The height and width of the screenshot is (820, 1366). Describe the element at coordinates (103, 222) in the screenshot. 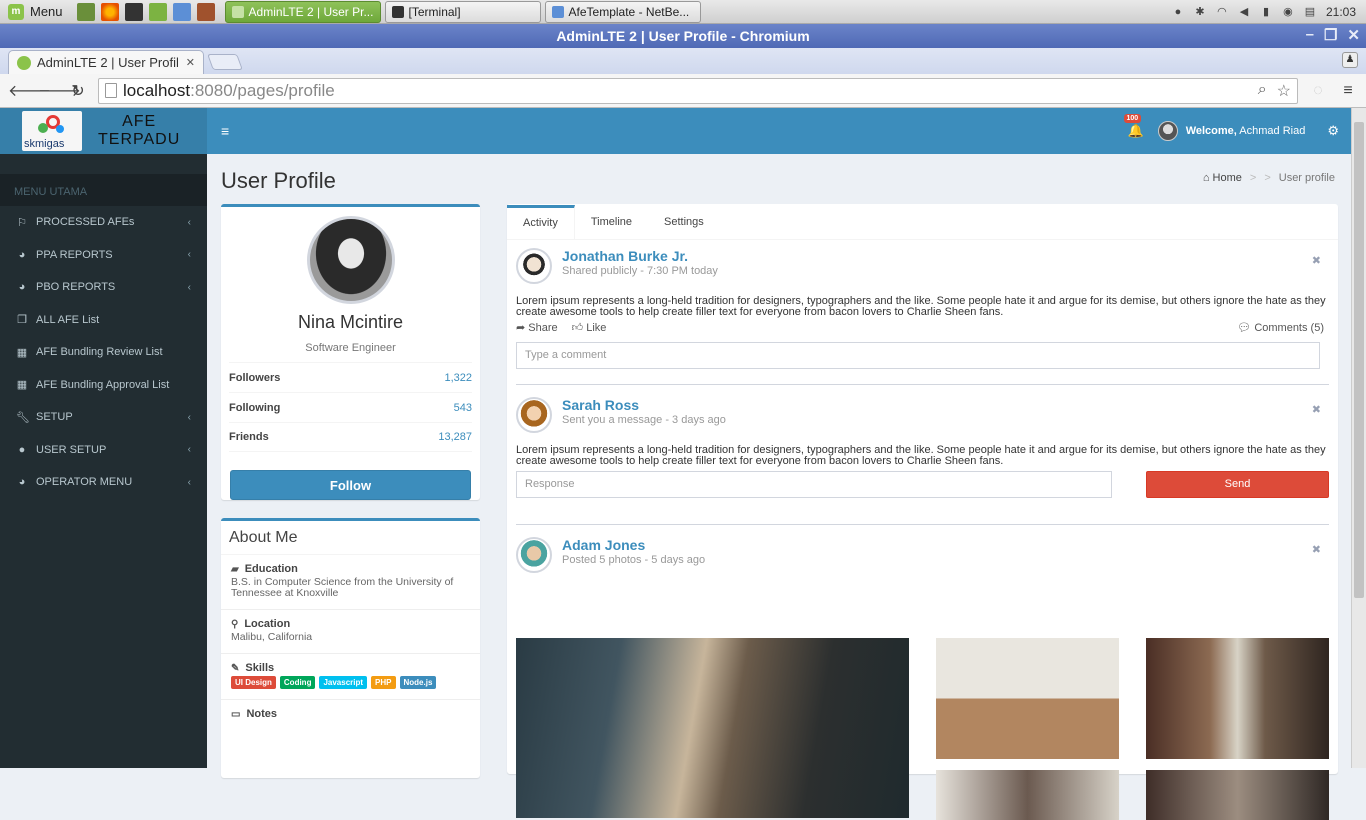

I see `sidebar-item-processed-afes: ⚐ PROCESSED AFEs ‹` at that location.